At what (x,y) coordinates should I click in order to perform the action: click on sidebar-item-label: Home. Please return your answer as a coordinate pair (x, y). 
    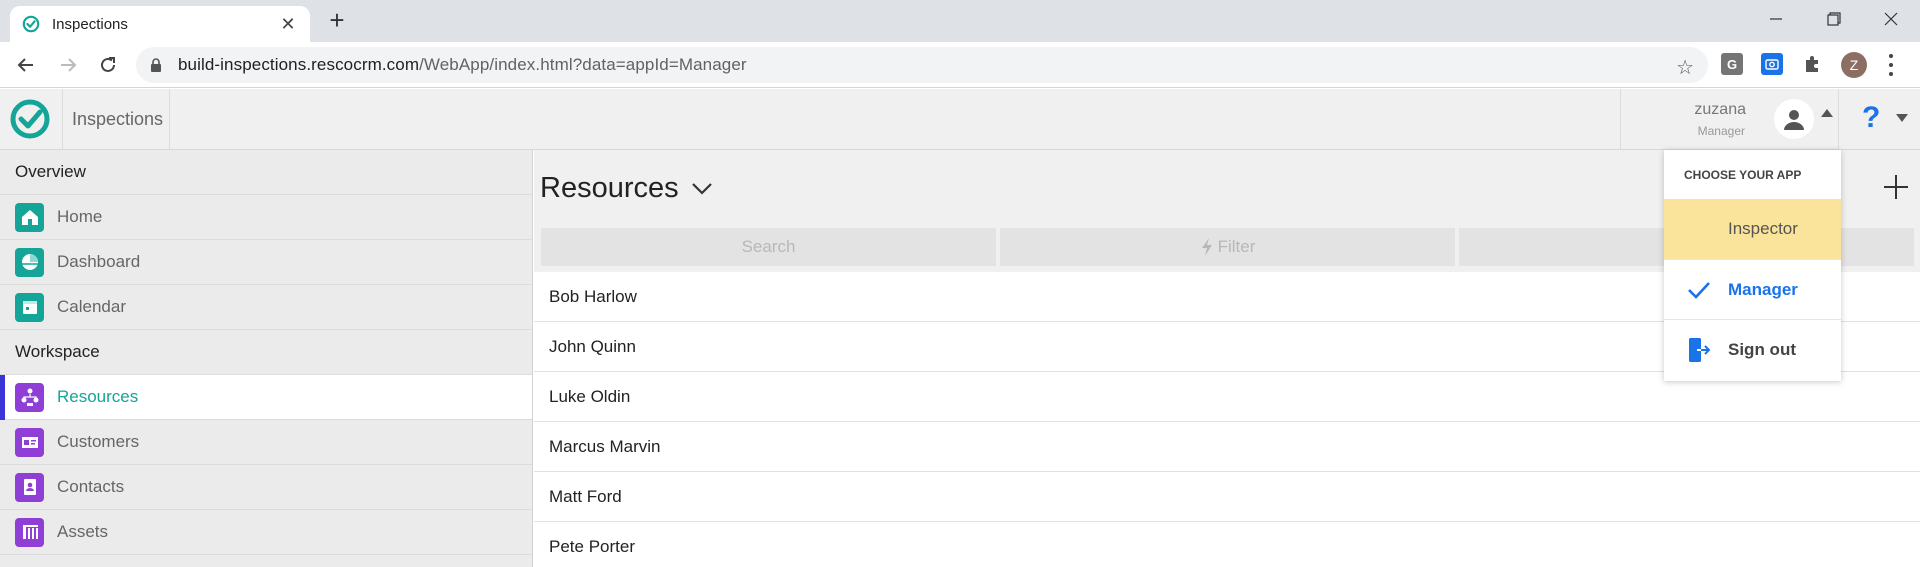
    Looking at the image, I should click on (80, 216).